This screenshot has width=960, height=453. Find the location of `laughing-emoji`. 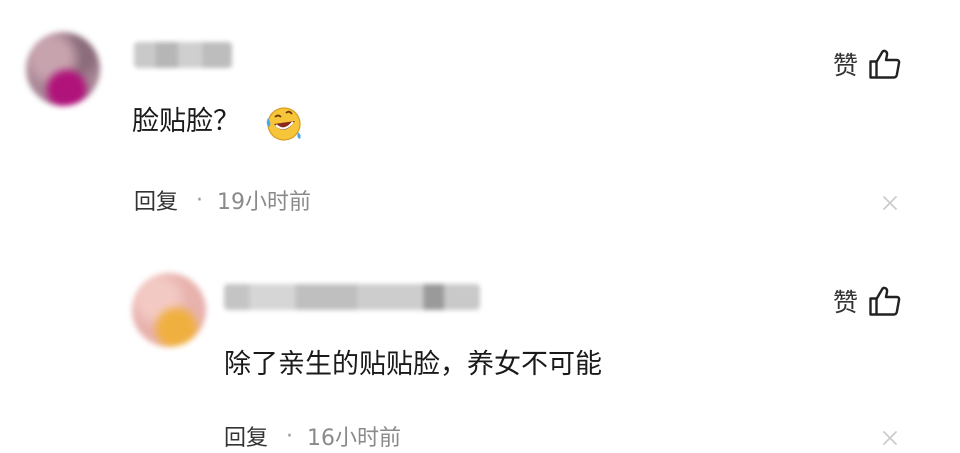

laughing-emoji is located at coordinates (283, 124).